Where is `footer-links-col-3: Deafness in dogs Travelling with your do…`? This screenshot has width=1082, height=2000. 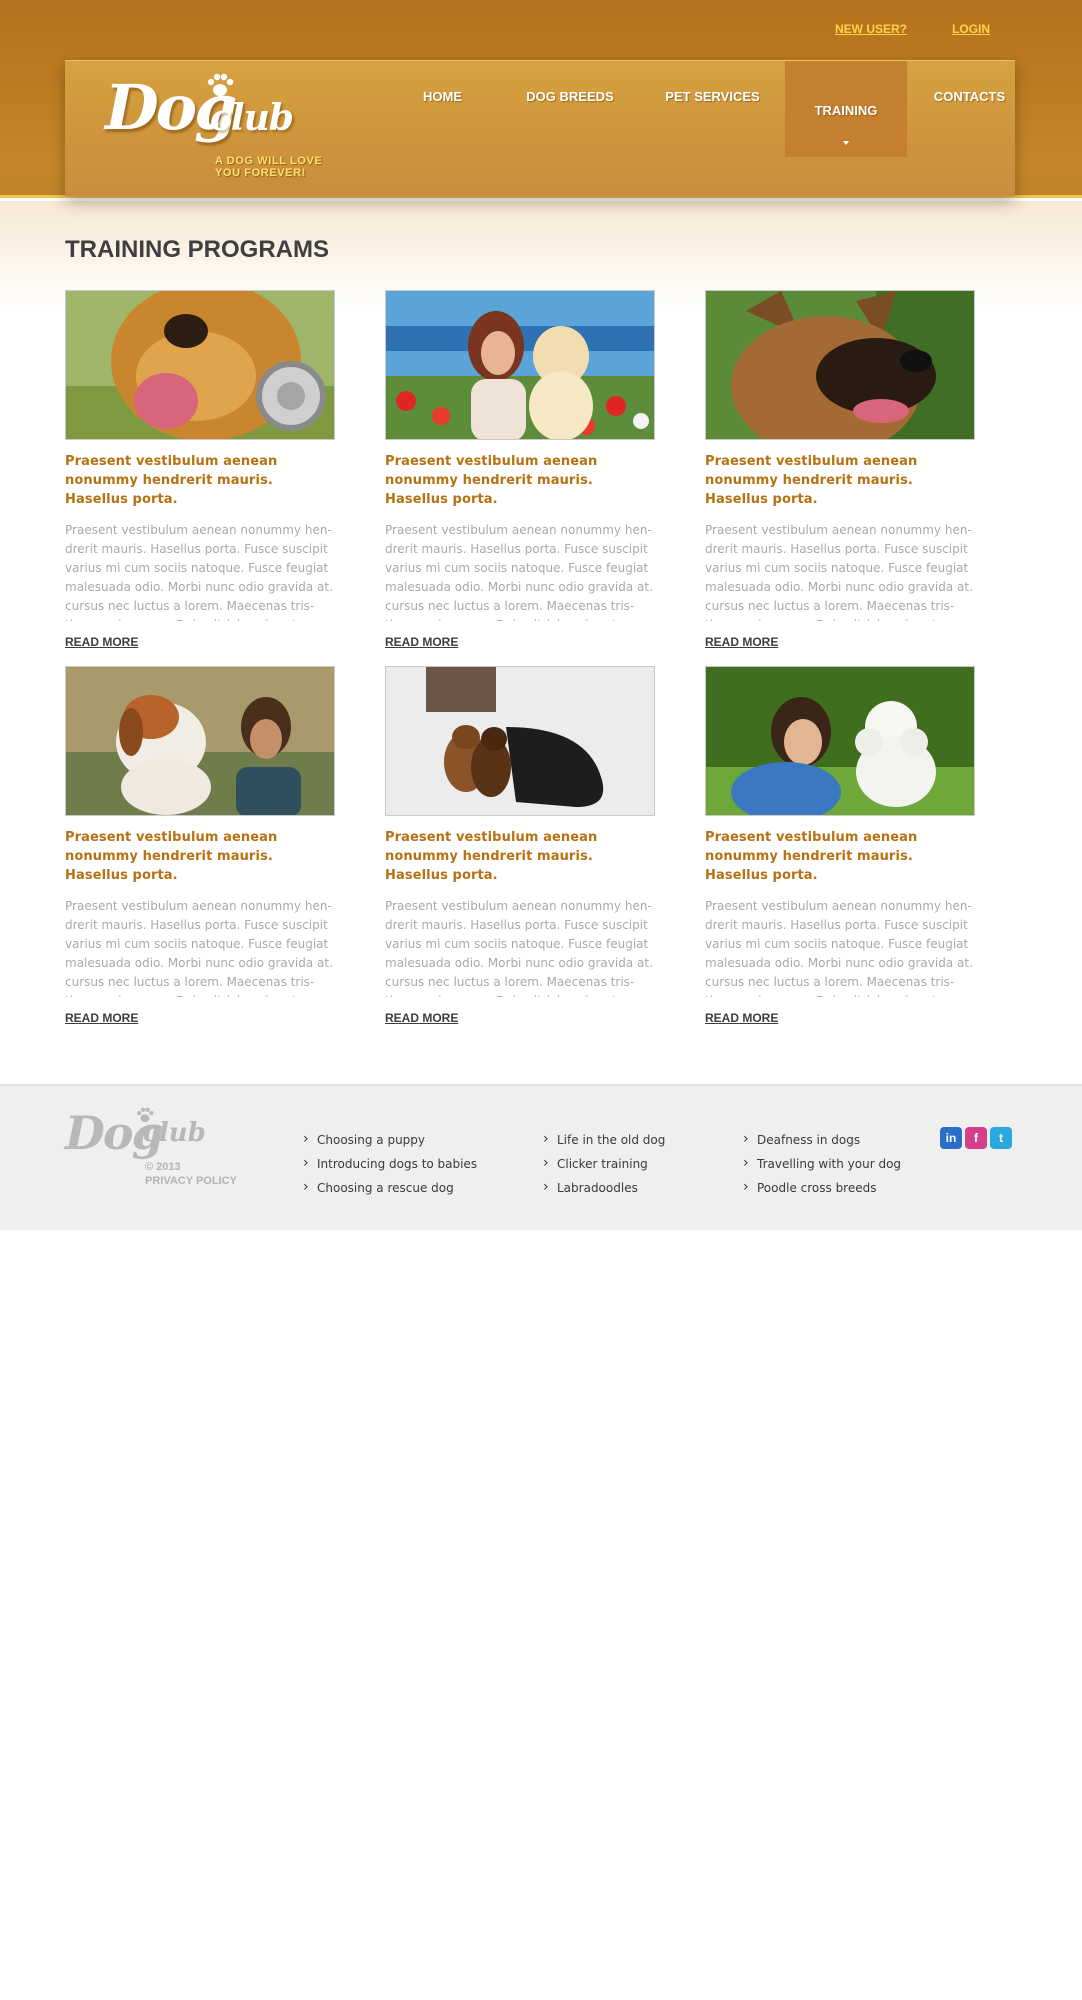 footer-links-col-3: Deafness in dogs Travelling with your do… is located at coordinates (822, 1163).